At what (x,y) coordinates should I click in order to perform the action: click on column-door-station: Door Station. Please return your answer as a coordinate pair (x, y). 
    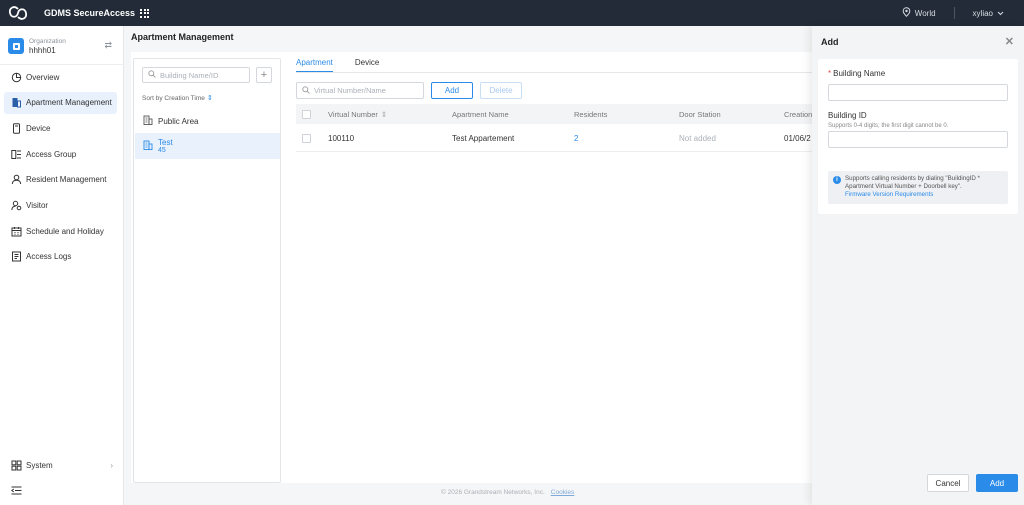
    Looking at the image, I should click on (700, 114).